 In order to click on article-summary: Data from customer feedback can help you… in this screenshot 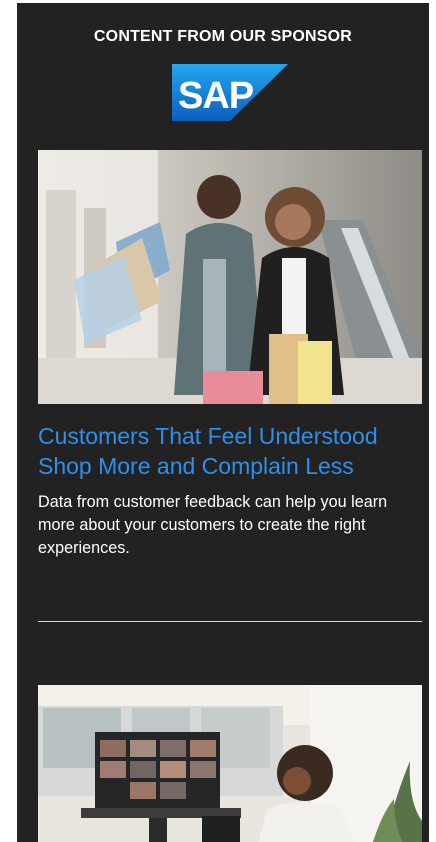, I will do `click(213, 525)`.